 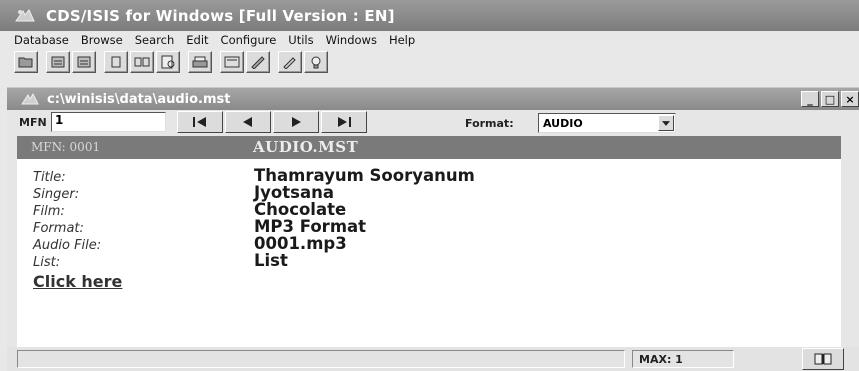 I want to click on menu-browse: Browse, so click(x=102, y=40).